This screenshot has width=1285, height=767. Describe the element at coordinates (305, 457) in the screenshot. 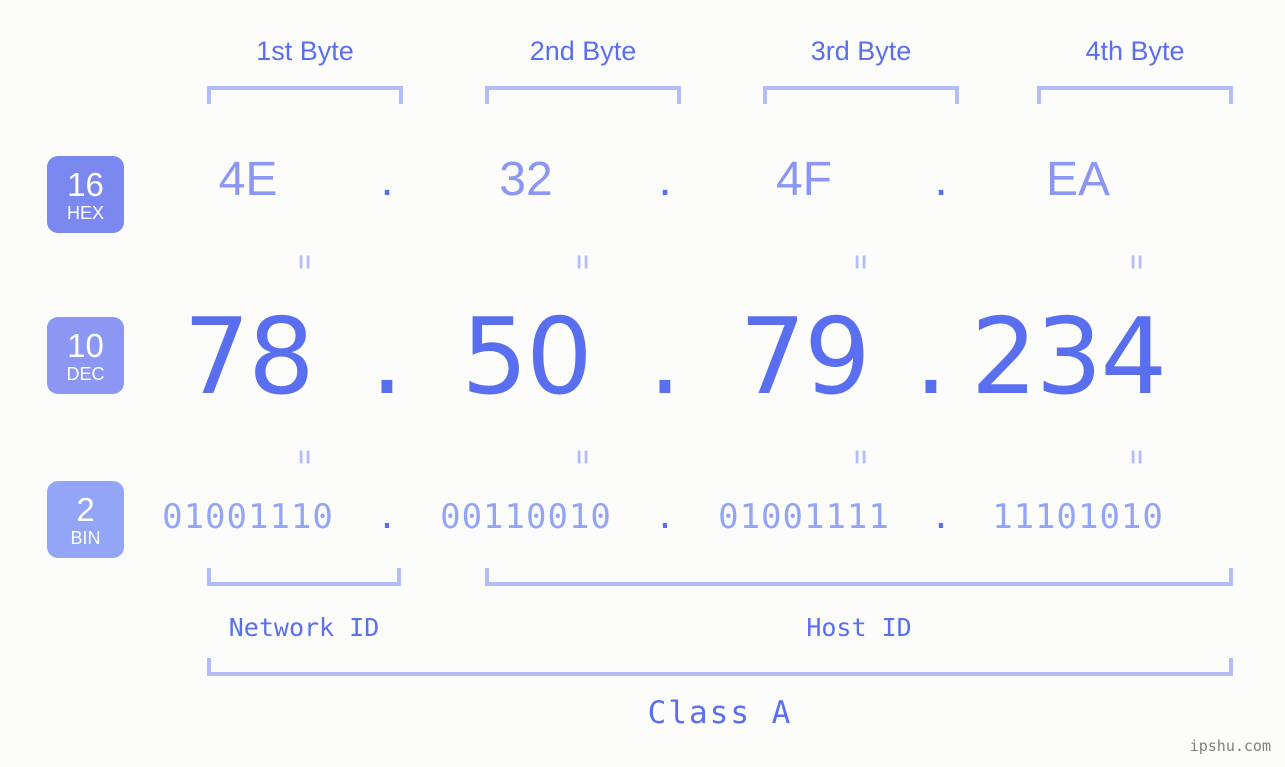

I see `equals-mark-dec-bin-1: =` at that location.